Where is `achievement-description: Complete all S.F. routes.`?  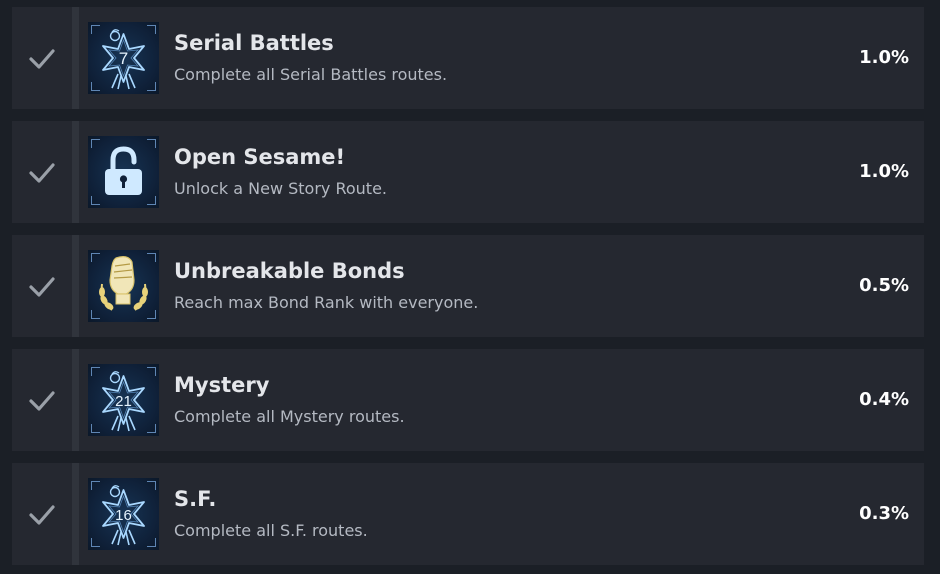 achievement-description: Complete all S.F. routes. is located at coordinates (271, 530).